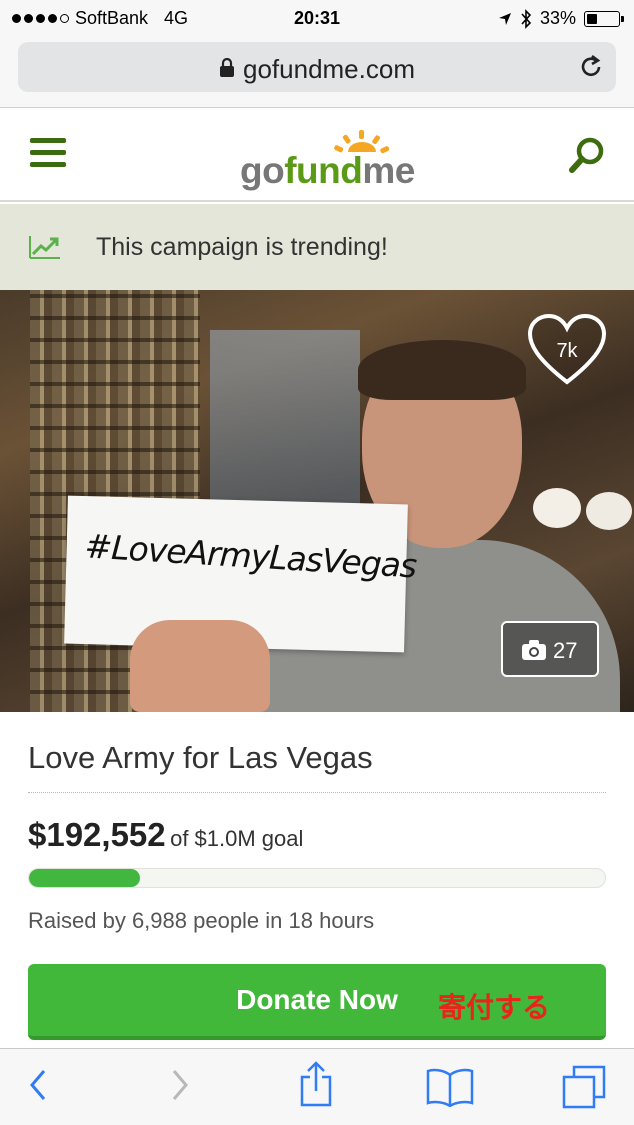 This screenshot has width=634, height=1125. What do you see at coordinates (584, 1087) in the screenshot?
I see `tabs-icon` at bounding box center [584, 1087].